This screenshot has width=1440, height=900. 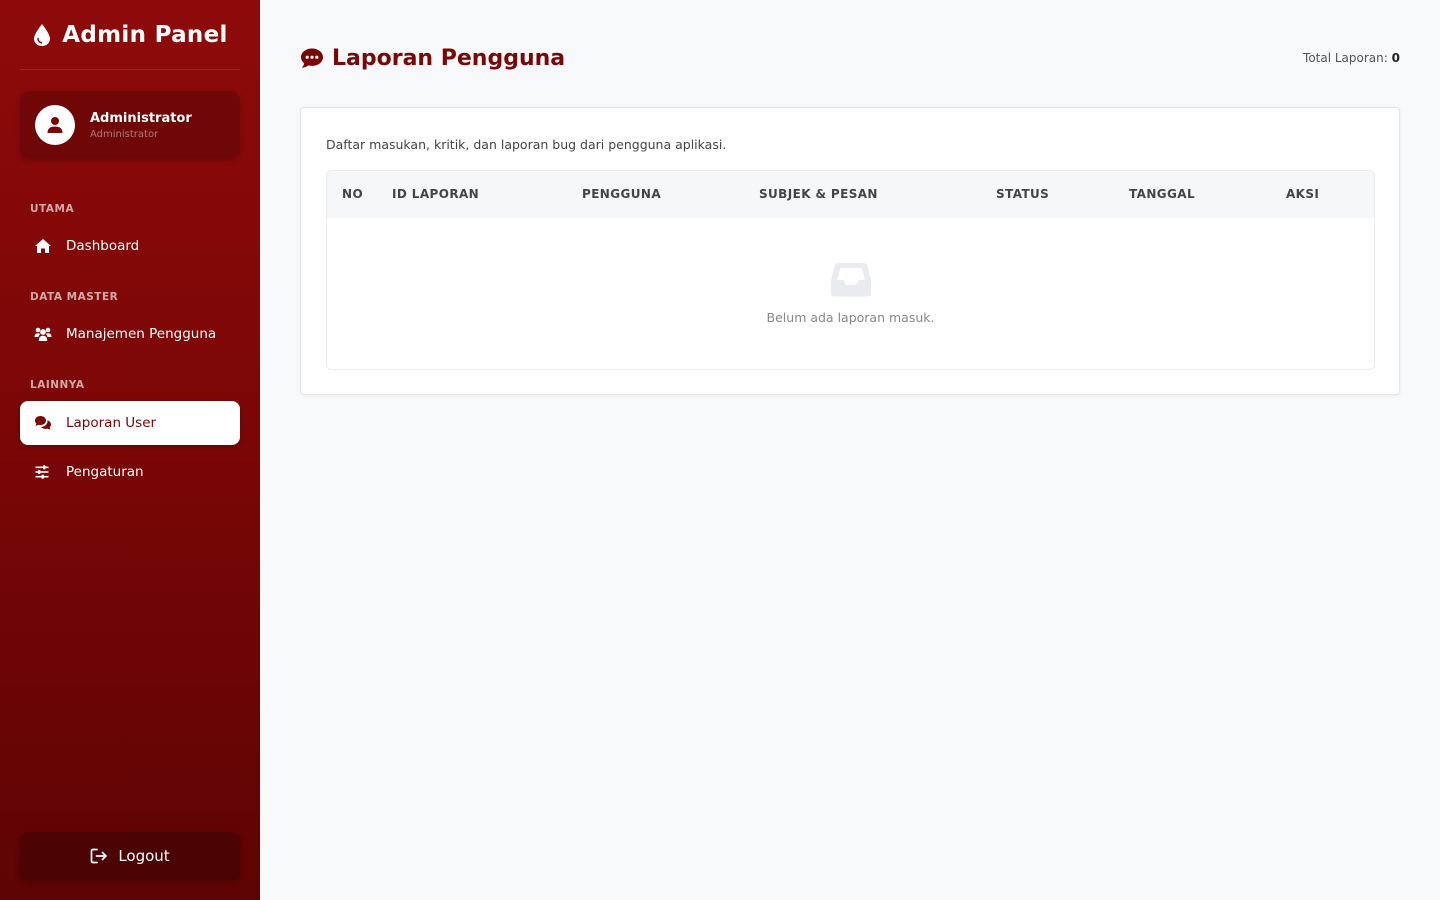 What do you see at coordinates (1023, 194) in the screenshot?
I see `column-header-status: STATUS` at bounding box center [1023, 194].